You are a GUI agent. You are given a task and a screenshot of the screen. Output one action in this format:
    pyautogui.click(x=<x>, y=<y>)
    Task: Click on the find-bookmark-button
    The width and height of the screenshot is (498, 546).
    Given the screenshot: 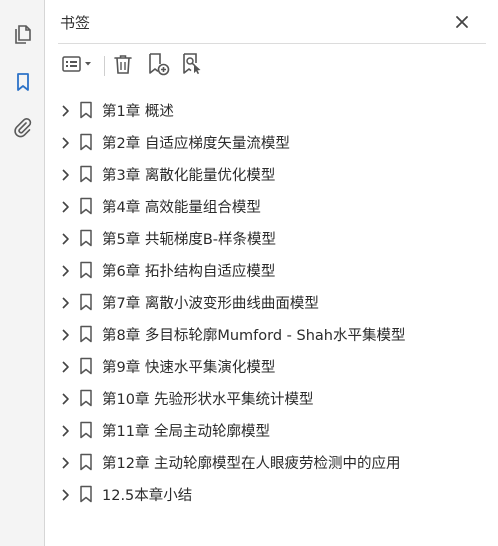 What is the action you would take?
    pyautogui.click(x=192, y=66)
    